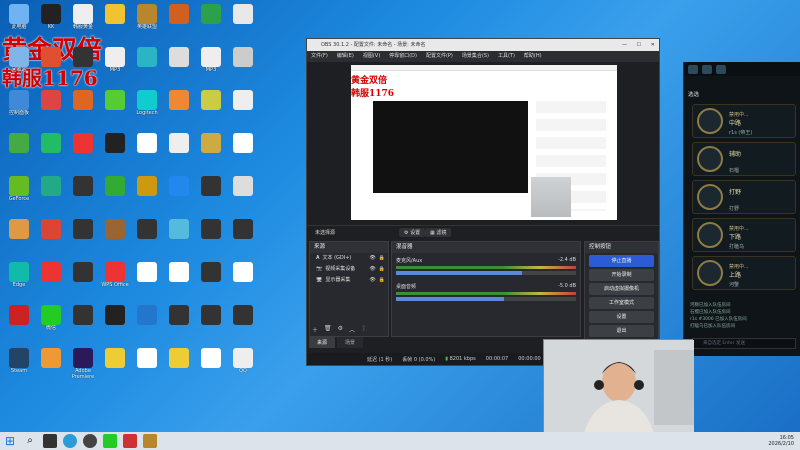  I want to click on desktop-icon: 韩服黄金, so click(83, 20).